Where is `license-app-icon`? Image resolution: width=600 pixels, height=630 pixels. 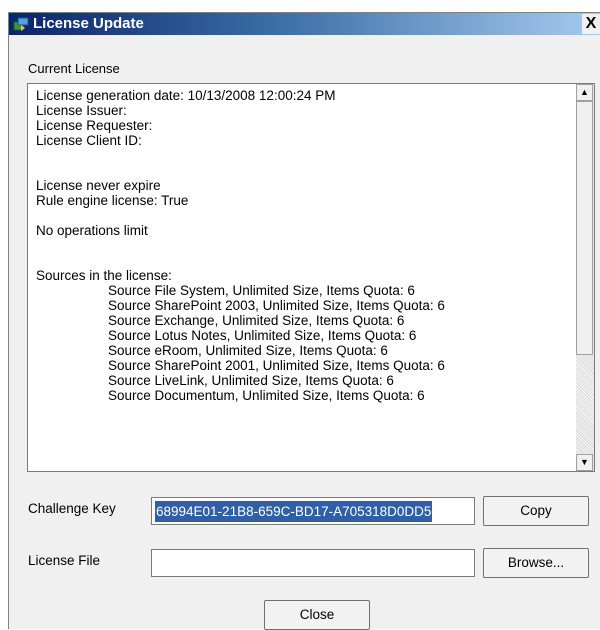
license-app-icon is located at coordinates (21, 24).